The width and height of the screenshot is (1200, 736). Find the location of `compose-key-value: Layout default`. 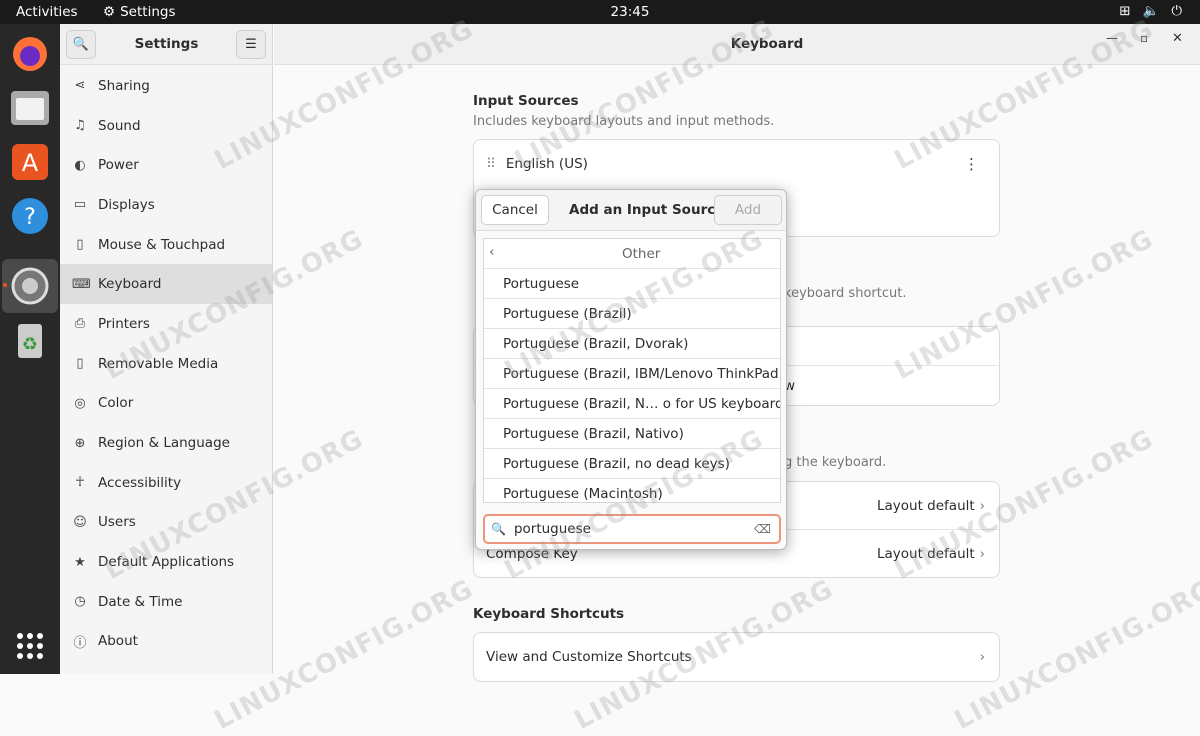

compose-key-value: Layout default is located at coordinates (926, 554).